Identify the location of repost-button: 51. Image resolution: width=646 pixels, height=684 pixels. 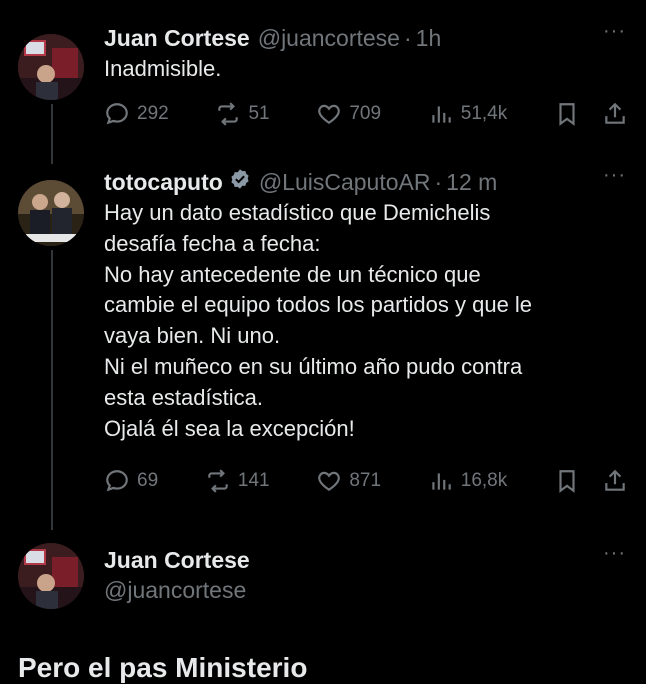
(242, 114).